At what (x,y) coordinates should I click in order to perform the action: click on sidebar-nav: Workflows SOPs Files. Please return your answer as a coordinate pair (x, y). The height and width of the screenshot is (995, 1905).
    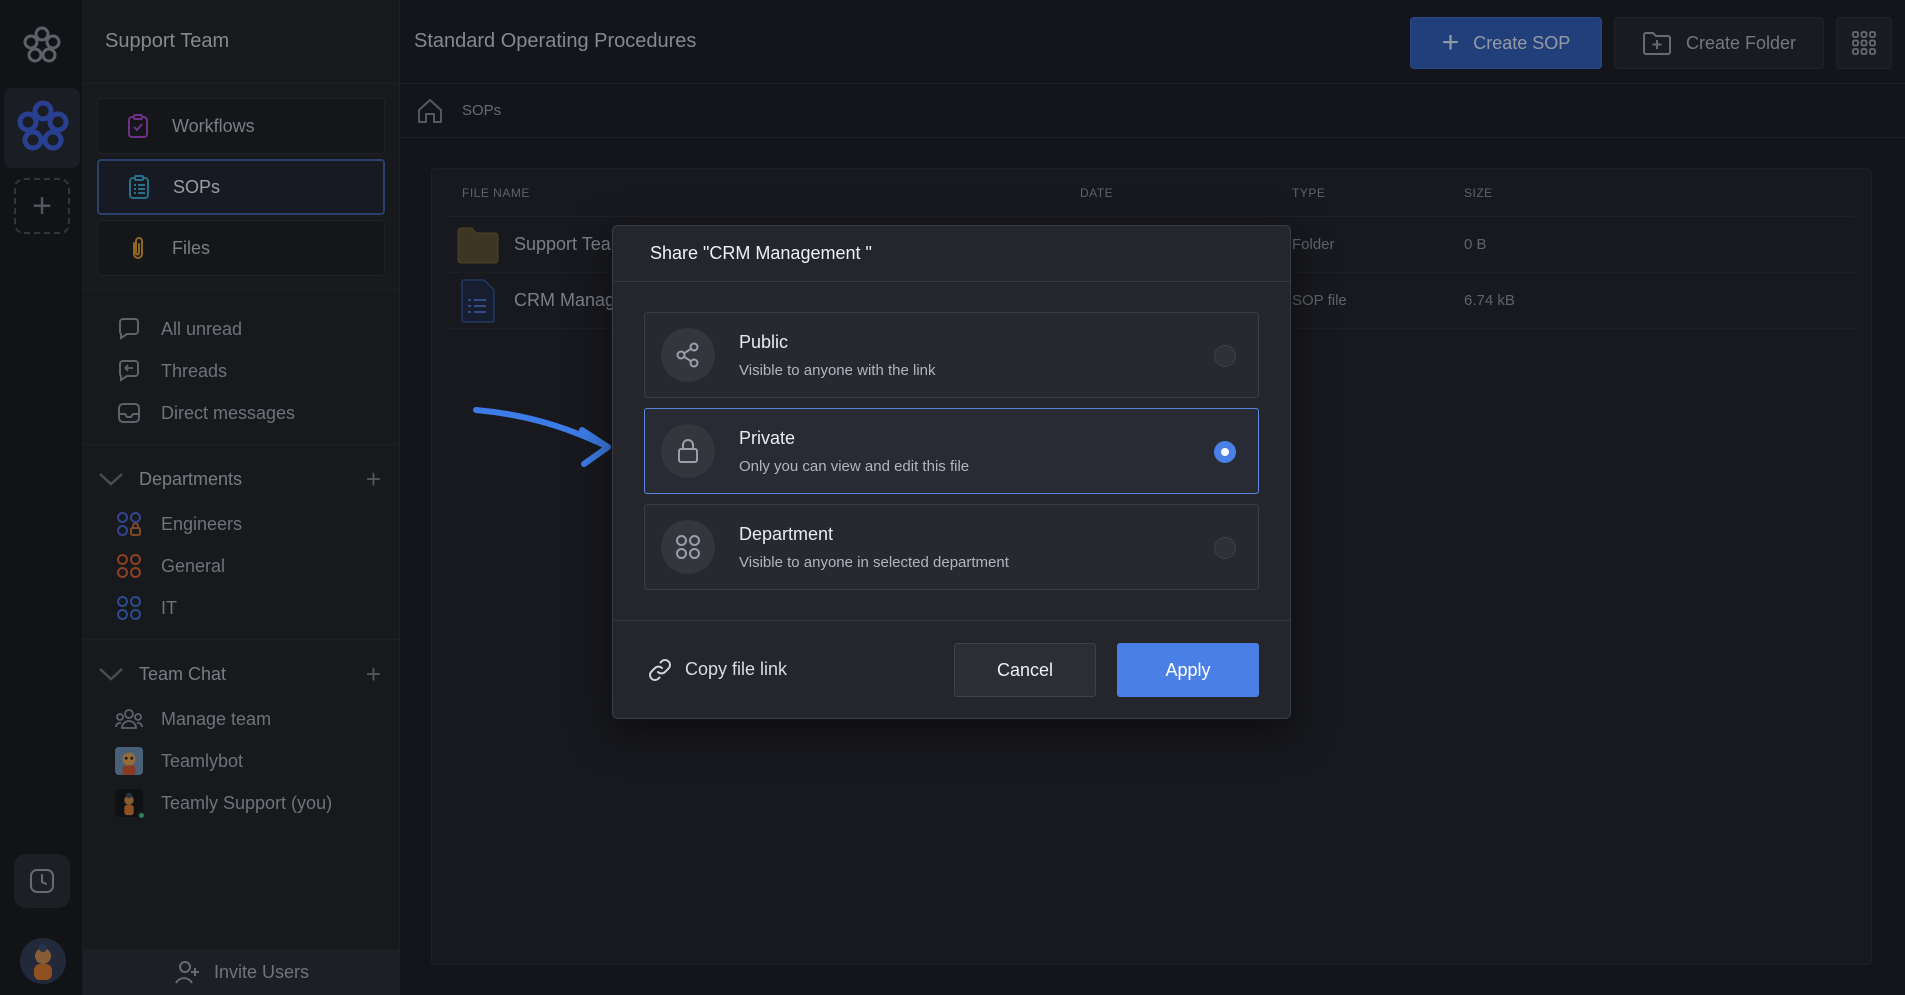
    Looking at the image, I should click on (241, 187).